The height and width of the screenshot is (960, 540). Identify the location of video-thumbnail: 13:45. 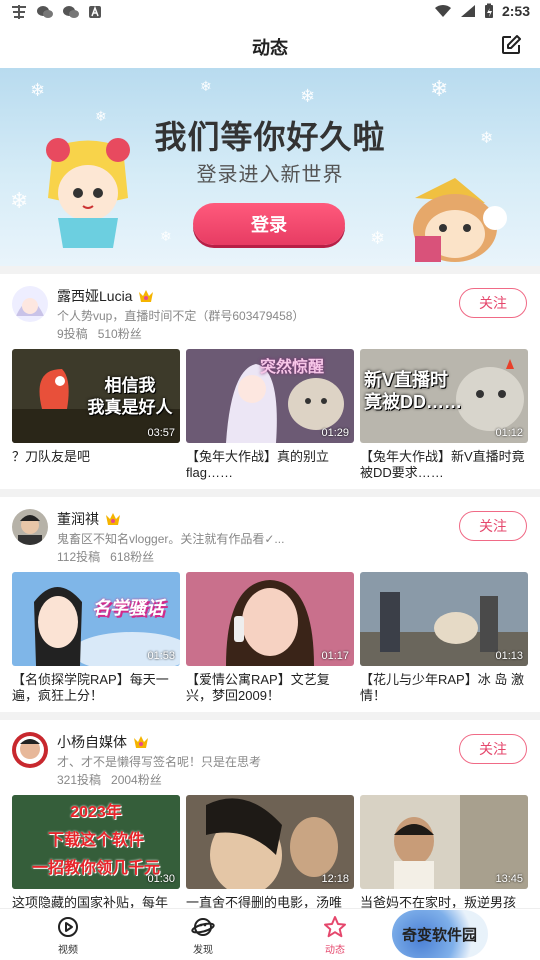
(444, 842).